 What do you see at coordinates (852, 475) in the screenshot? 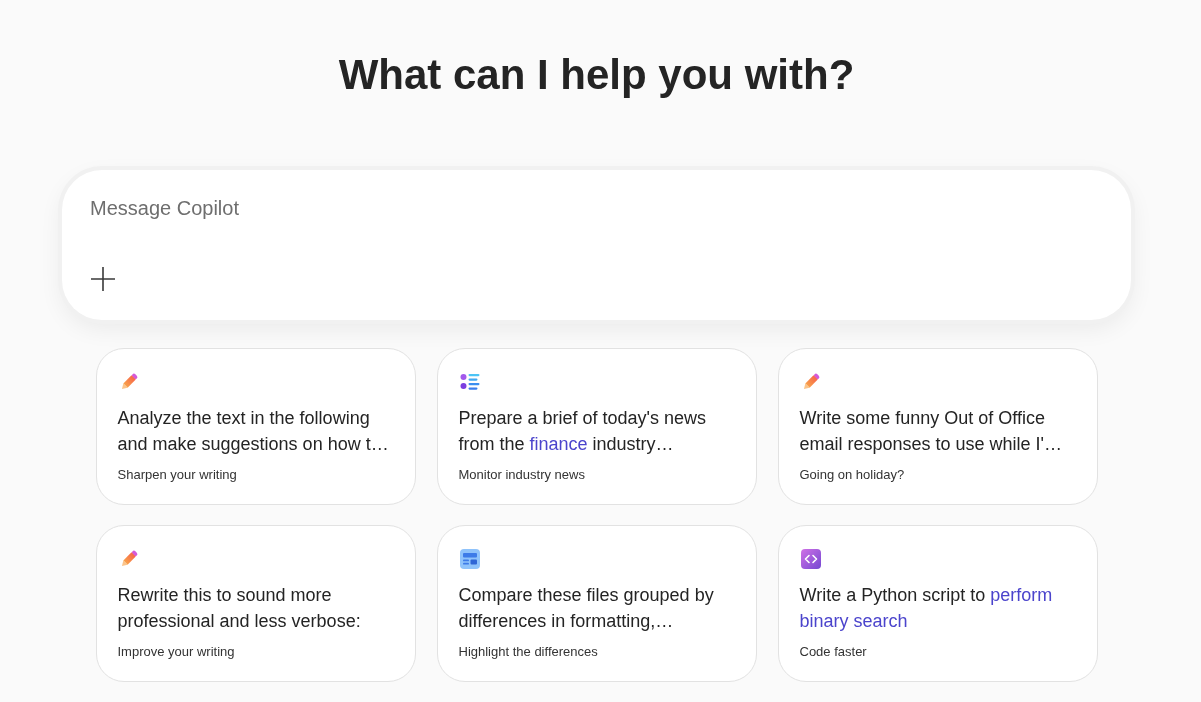
I see `suggestion-caption: Going on holiday?` at bounding box center [852, 475].